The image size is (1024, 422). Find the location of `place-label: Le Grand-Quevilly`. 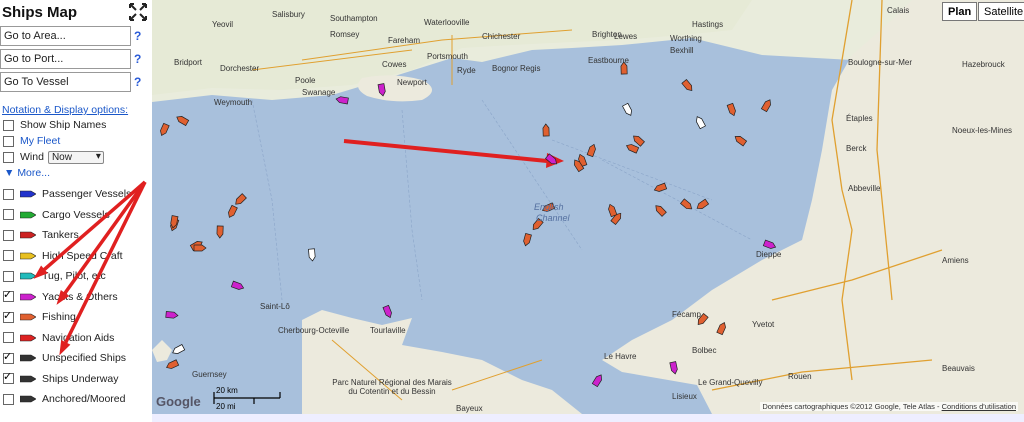

place-label: Le Grand-Quevilly is located at coordinates (730, 382).